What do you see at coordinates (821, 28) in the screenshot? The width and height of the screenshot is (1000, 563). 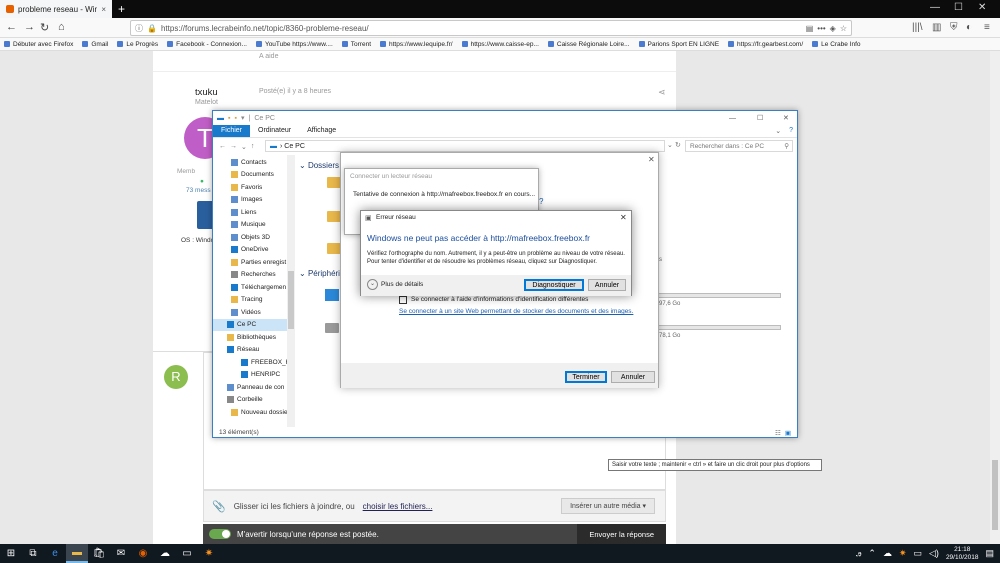 I see `page-actions-icon: •••` at bounding box center [821, 28].